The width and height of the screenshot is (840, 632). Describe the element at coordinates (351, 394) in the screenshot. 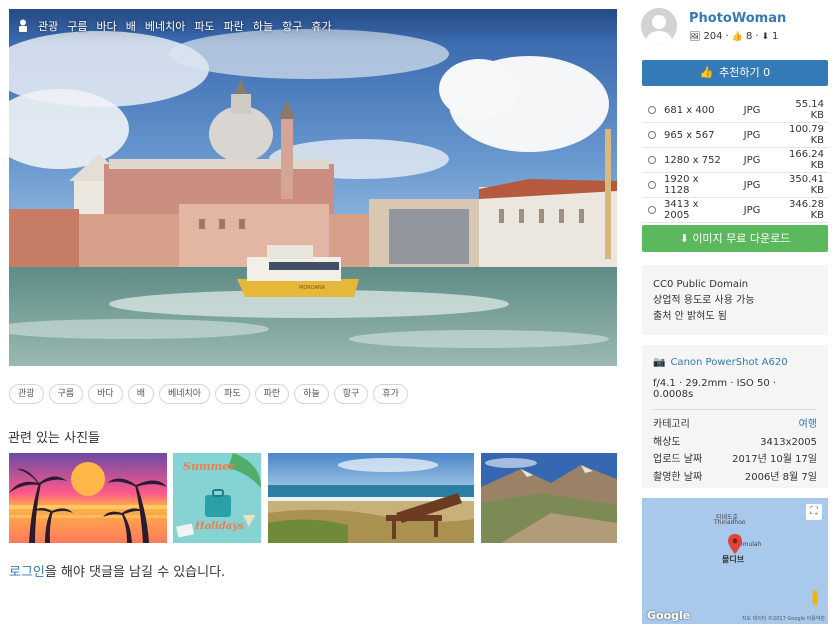

I see `tag-pill: 항구` at that location.